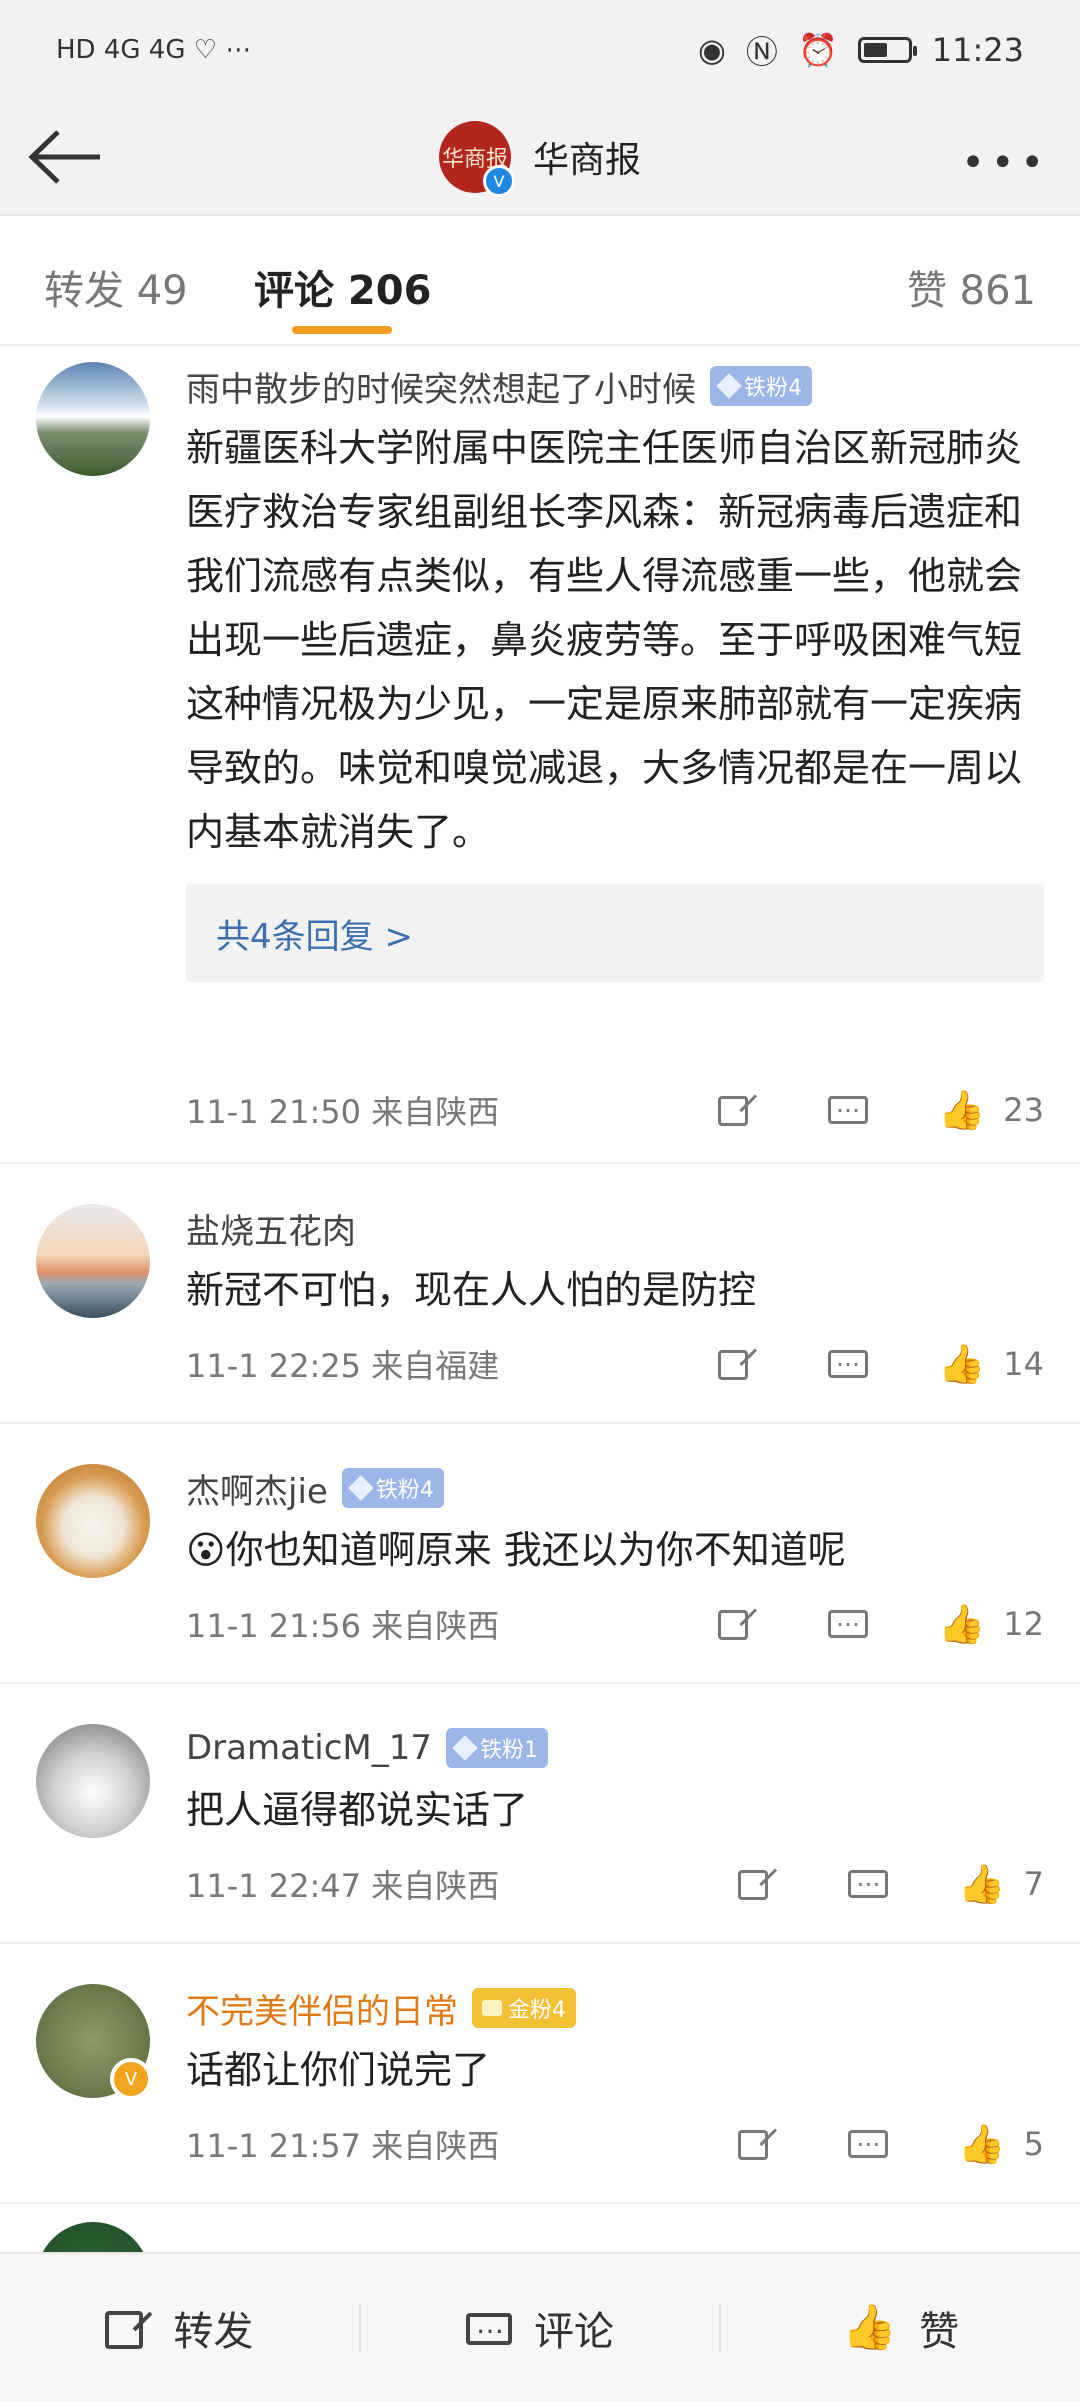 The width and height of the screenshot is (1080, 2402). Describe the element at coordinates (880, 1110) in the screenshot. I see `comment-actions: 👍 23` at that location.